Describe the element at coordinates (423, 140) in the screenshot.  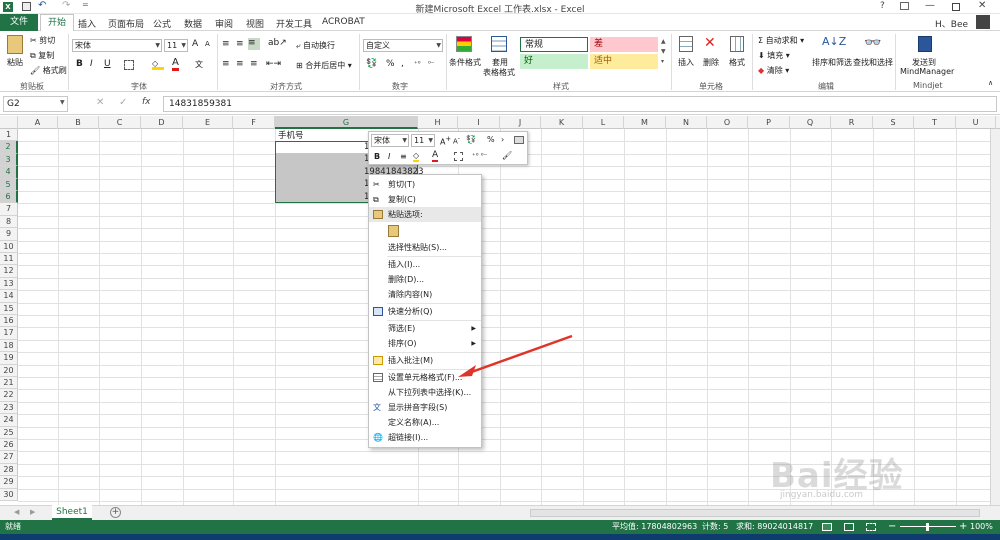
I see `mini-size-select: 11 ▼` at that location.